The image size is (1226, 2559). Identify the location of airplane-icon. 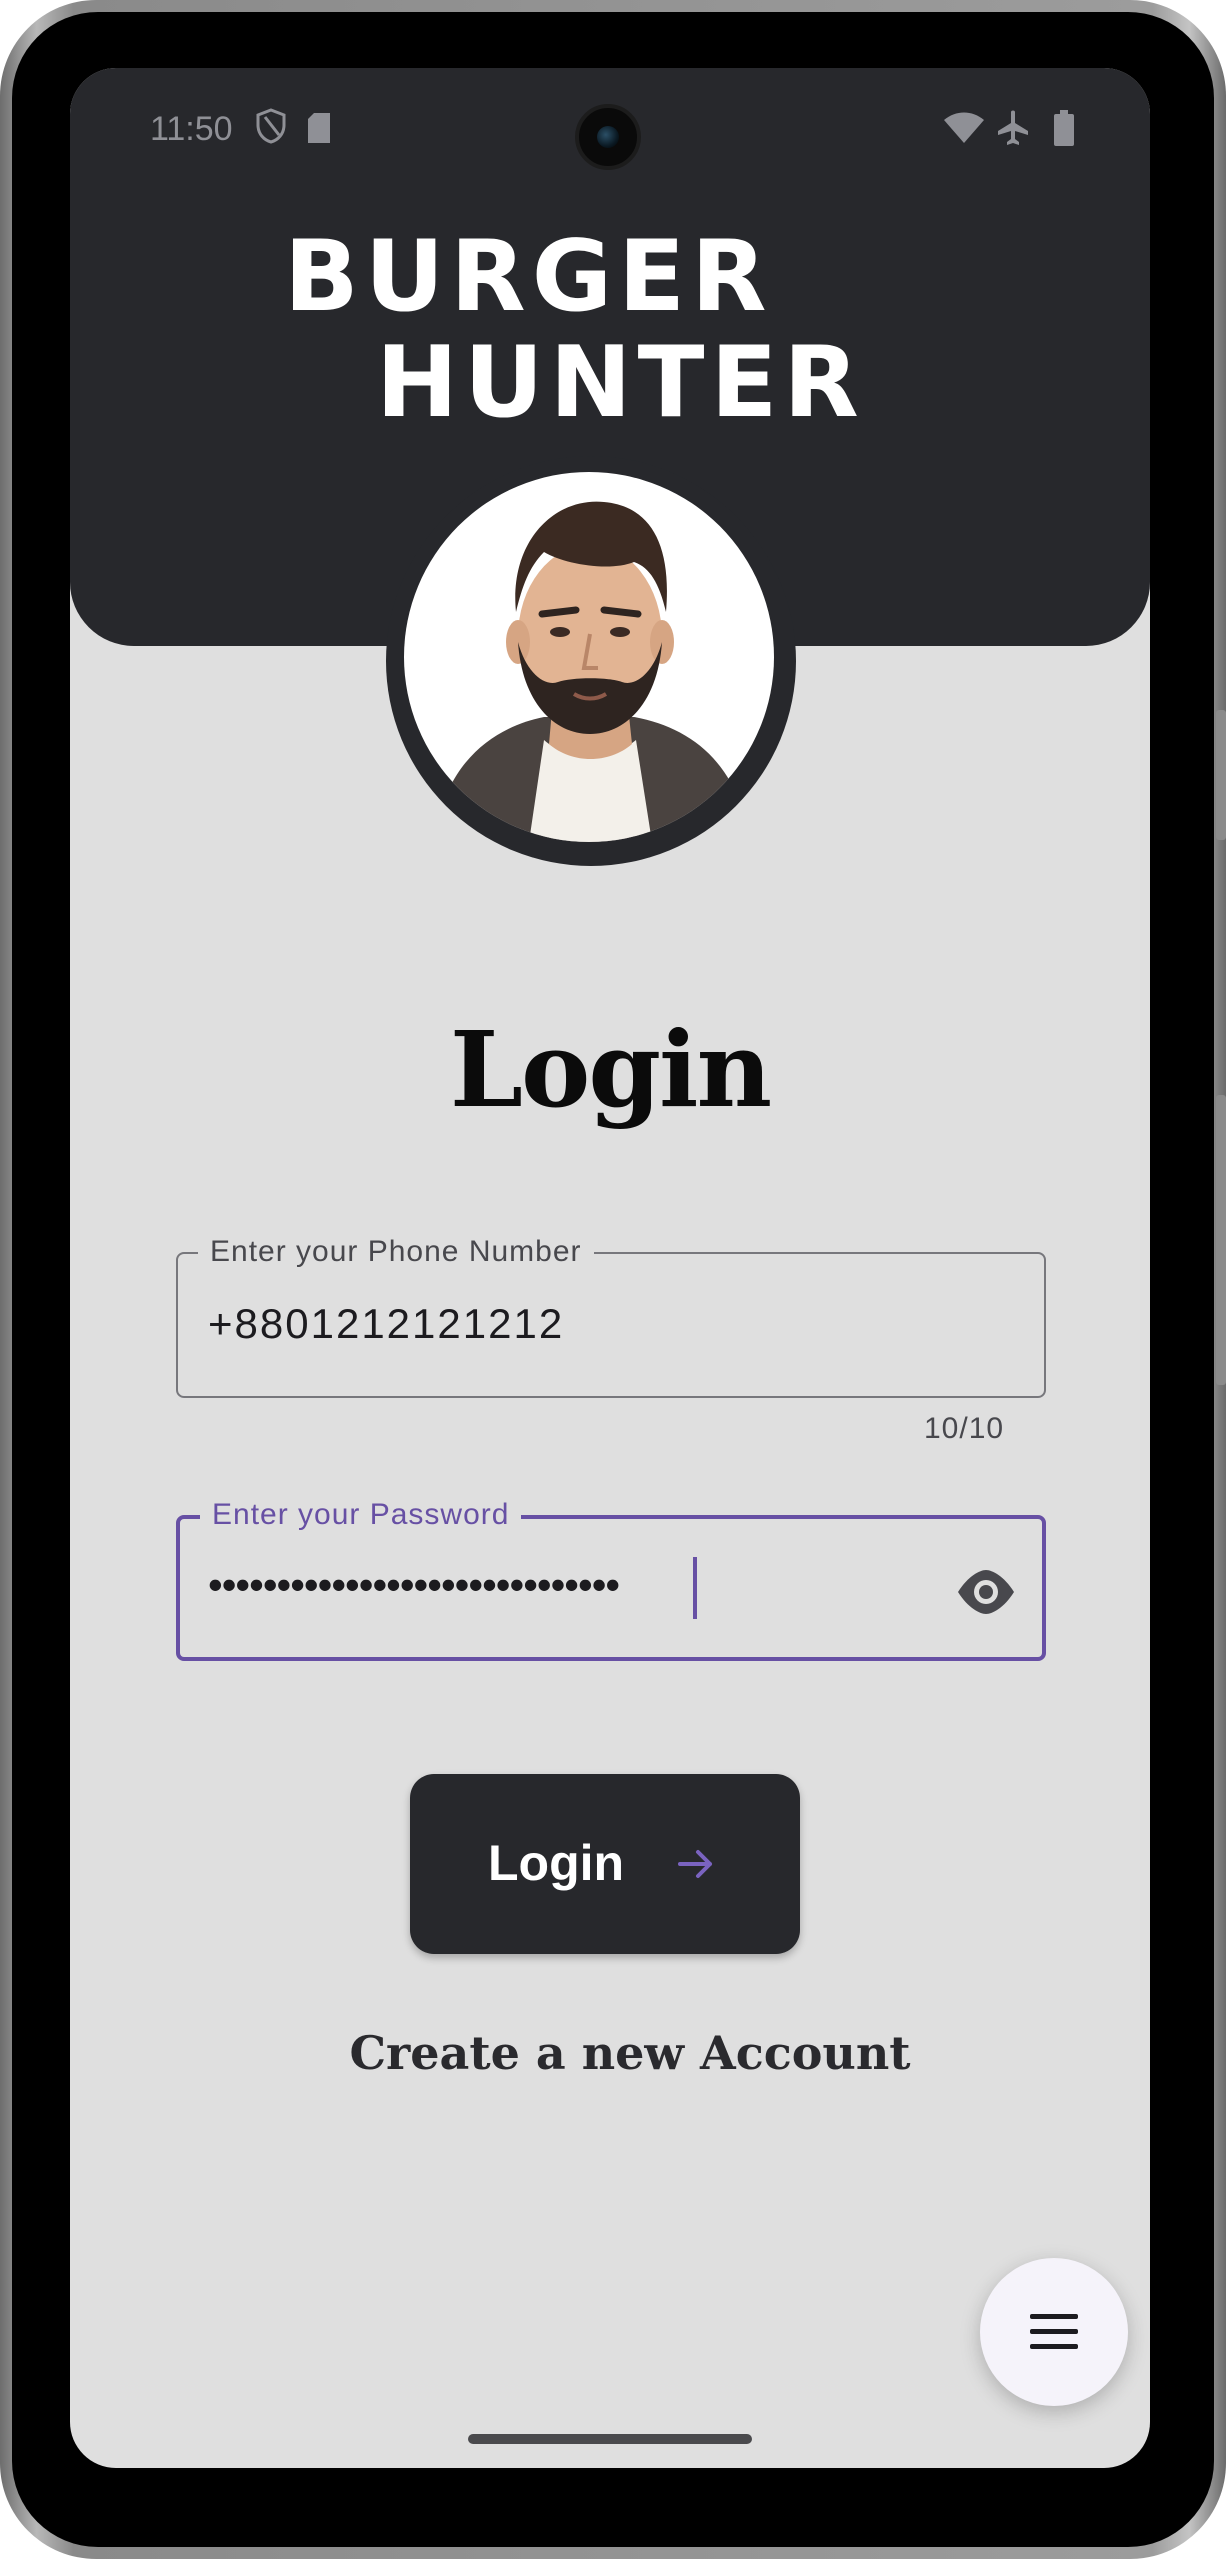
(1013, 130).